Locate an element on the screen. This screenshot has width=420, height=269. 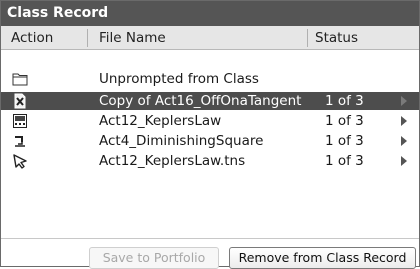
file-name: Act12_KeplersLaw is located at coordinates (160, 121).